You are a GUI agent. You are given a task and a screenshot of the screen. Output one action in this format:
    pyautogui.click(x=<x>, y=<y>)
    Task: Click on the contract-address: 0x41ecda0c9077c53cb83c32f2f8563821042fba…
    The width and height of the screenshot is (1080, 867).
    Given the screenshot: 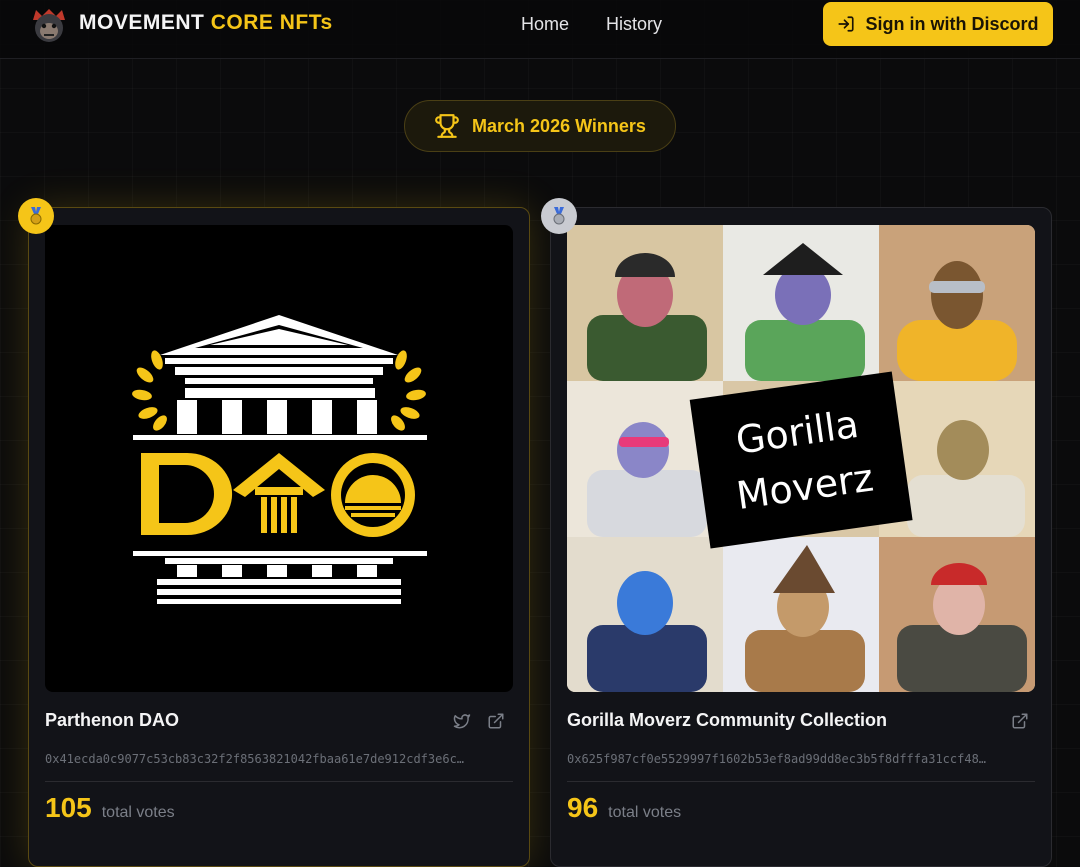 What is the action you would take?
    pyautogui.click(x=255, y=759)
    